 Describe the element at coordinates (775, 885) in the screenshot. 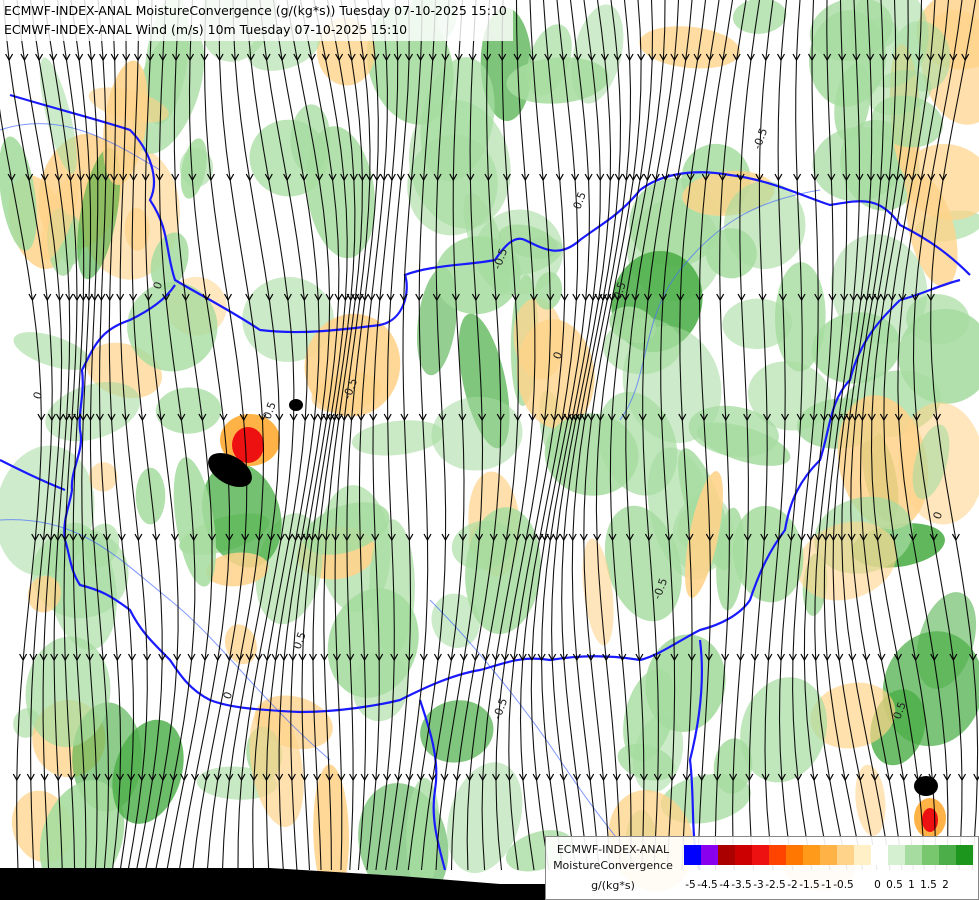

I see `legend-tick-label: -2.5` at that location.